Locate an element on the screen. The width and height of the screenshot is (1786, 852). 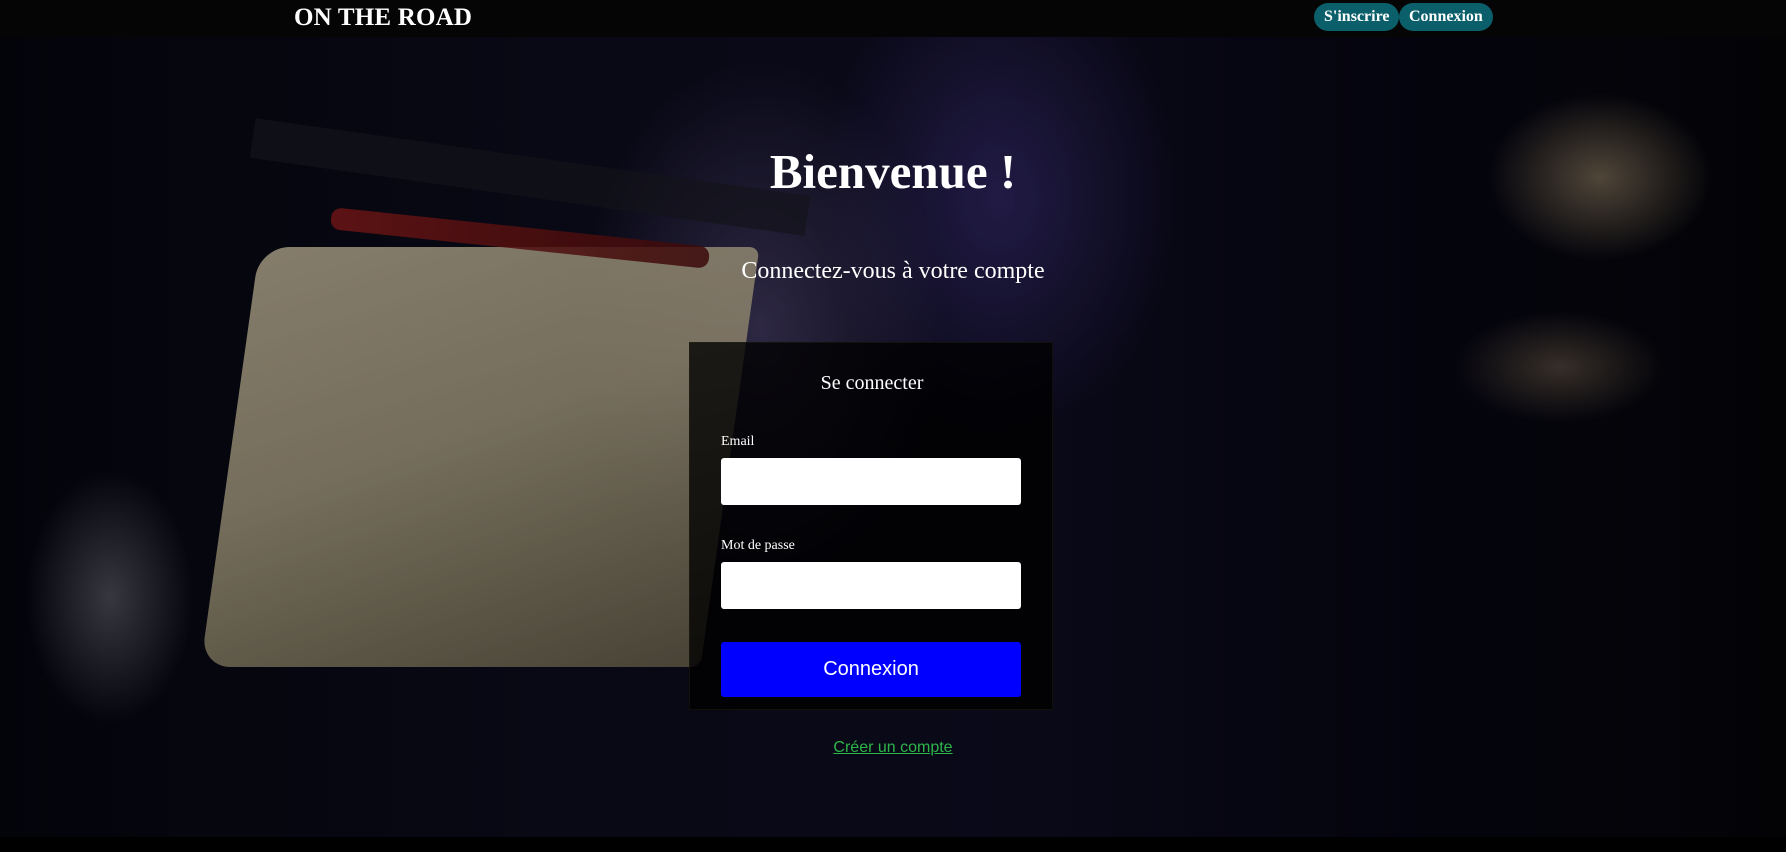
top-navbar: ON THE ROAD S'inscrire Connexion is located at coordinates (893, 18).